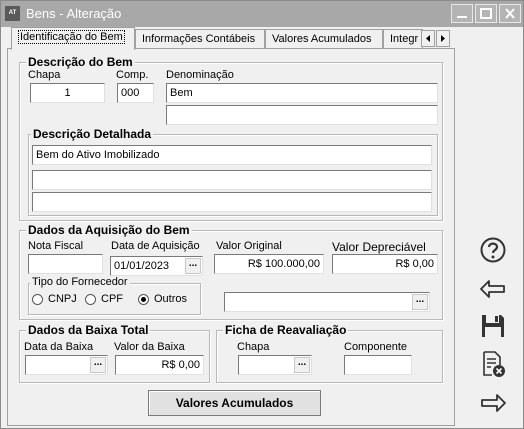 The height and width of the screenshot is (429, 524). Describe the element at coordinates (462, 17) in the screenshot. I see `minimize-icon` at that location.